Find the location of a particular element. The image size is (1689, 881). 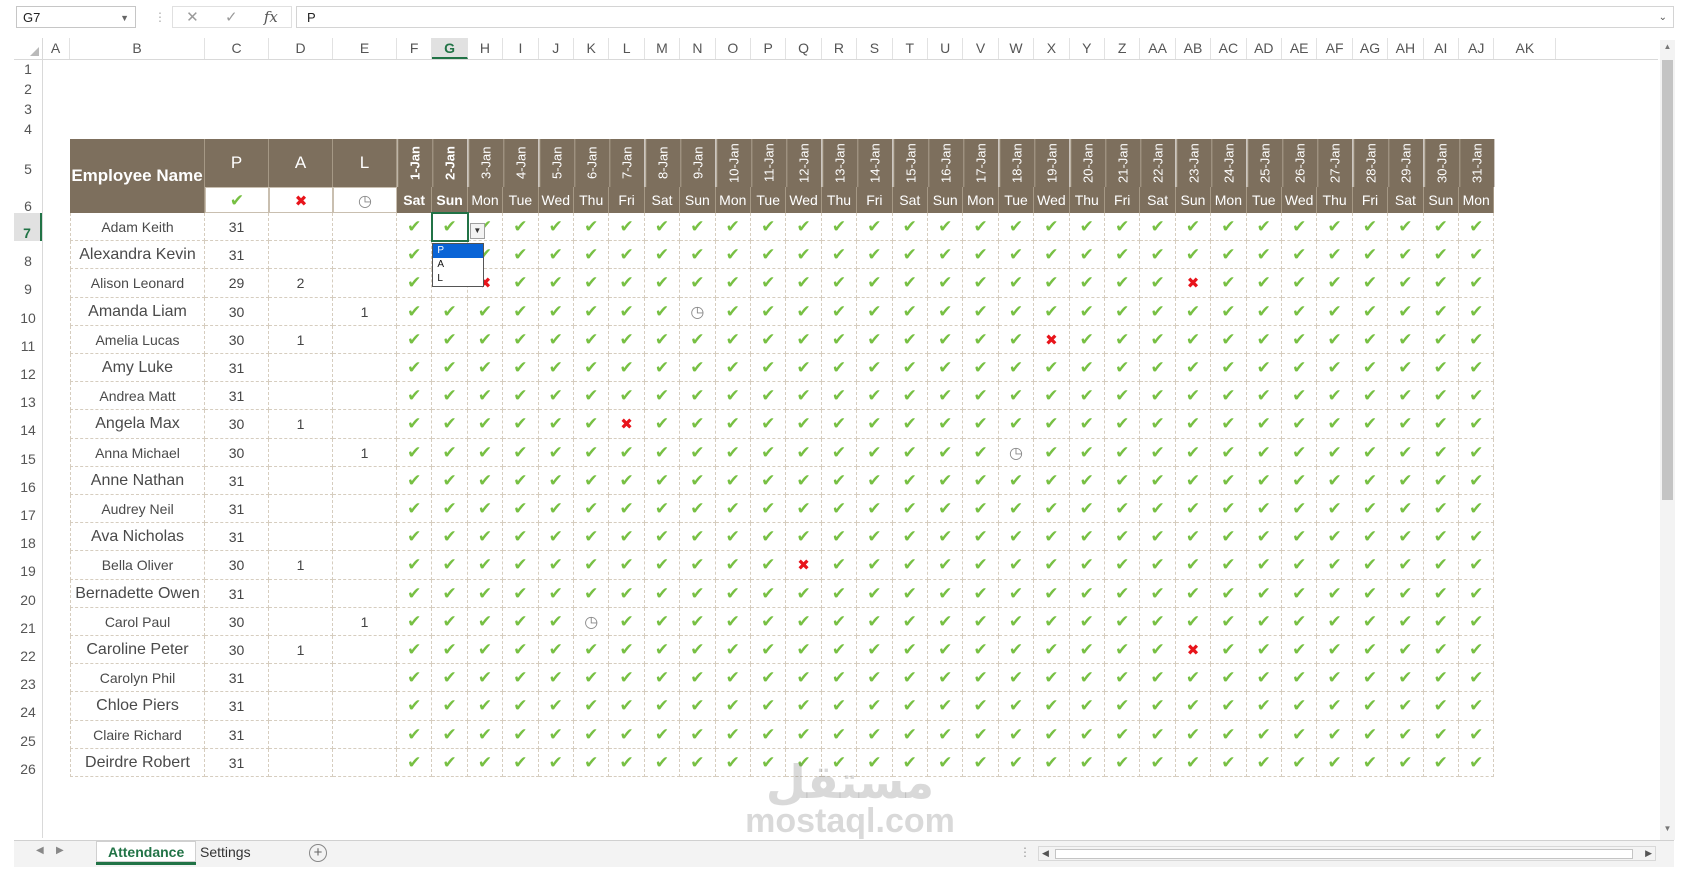

horizontal-scroll-thumb is located at coordinates (1344, 854).